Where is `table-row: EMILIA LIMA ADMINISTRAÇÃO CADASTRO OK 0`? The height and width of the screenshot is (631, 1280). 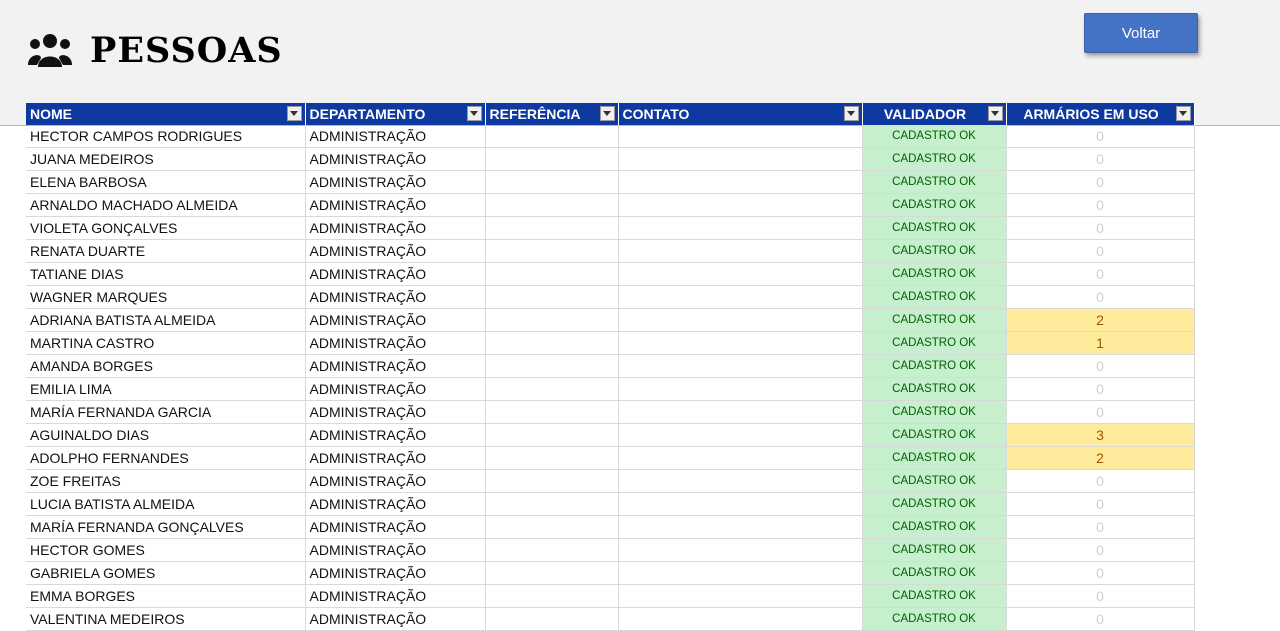 table-row: EMILIA LIMA ADMINISTRAÇÃO CADASTRO OK 0 is located at coordinates (610, 389).